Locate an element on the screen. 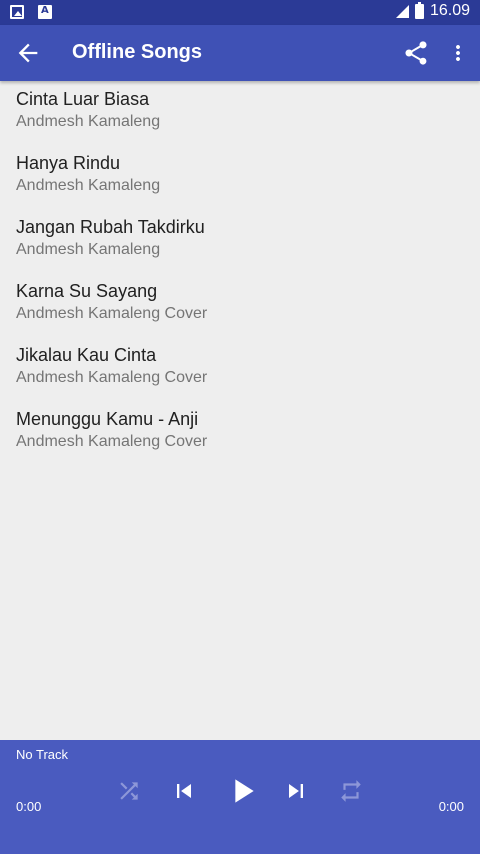  status-right: 16.09 is located at coordinates (432, 10).